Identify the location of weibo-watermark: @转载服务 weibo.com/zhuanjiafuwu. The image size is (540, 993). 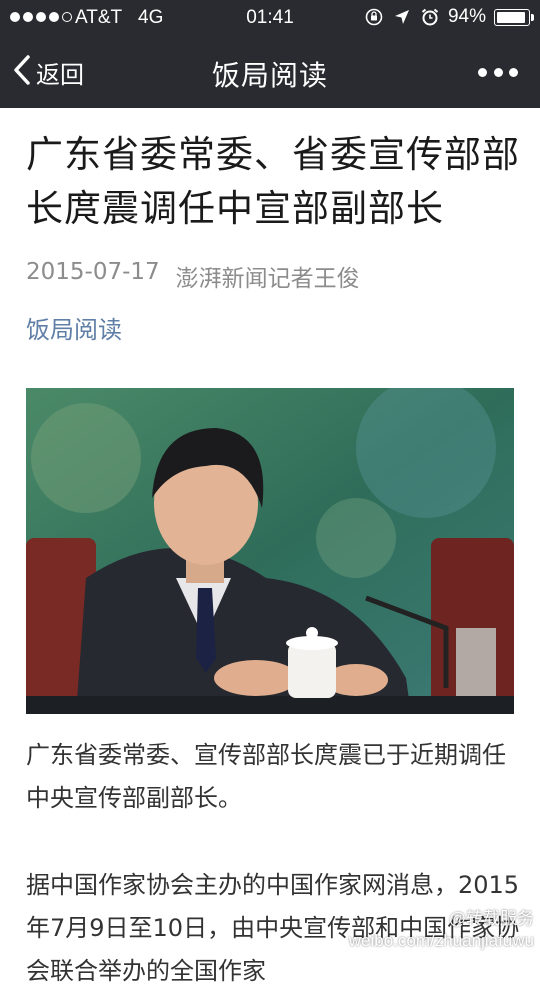
(441, 930).